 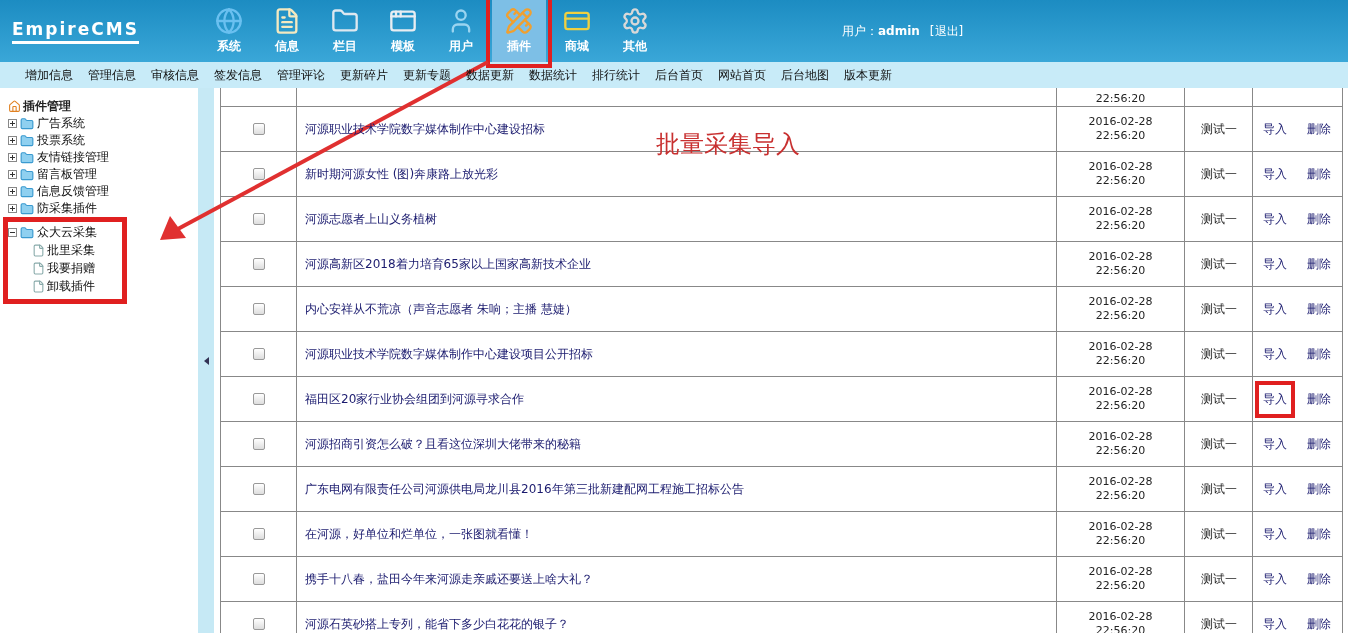 What do you see at coordinates (229, 21) in the screenshot?
I see `globe-icon` at bounding box center [229, 21].